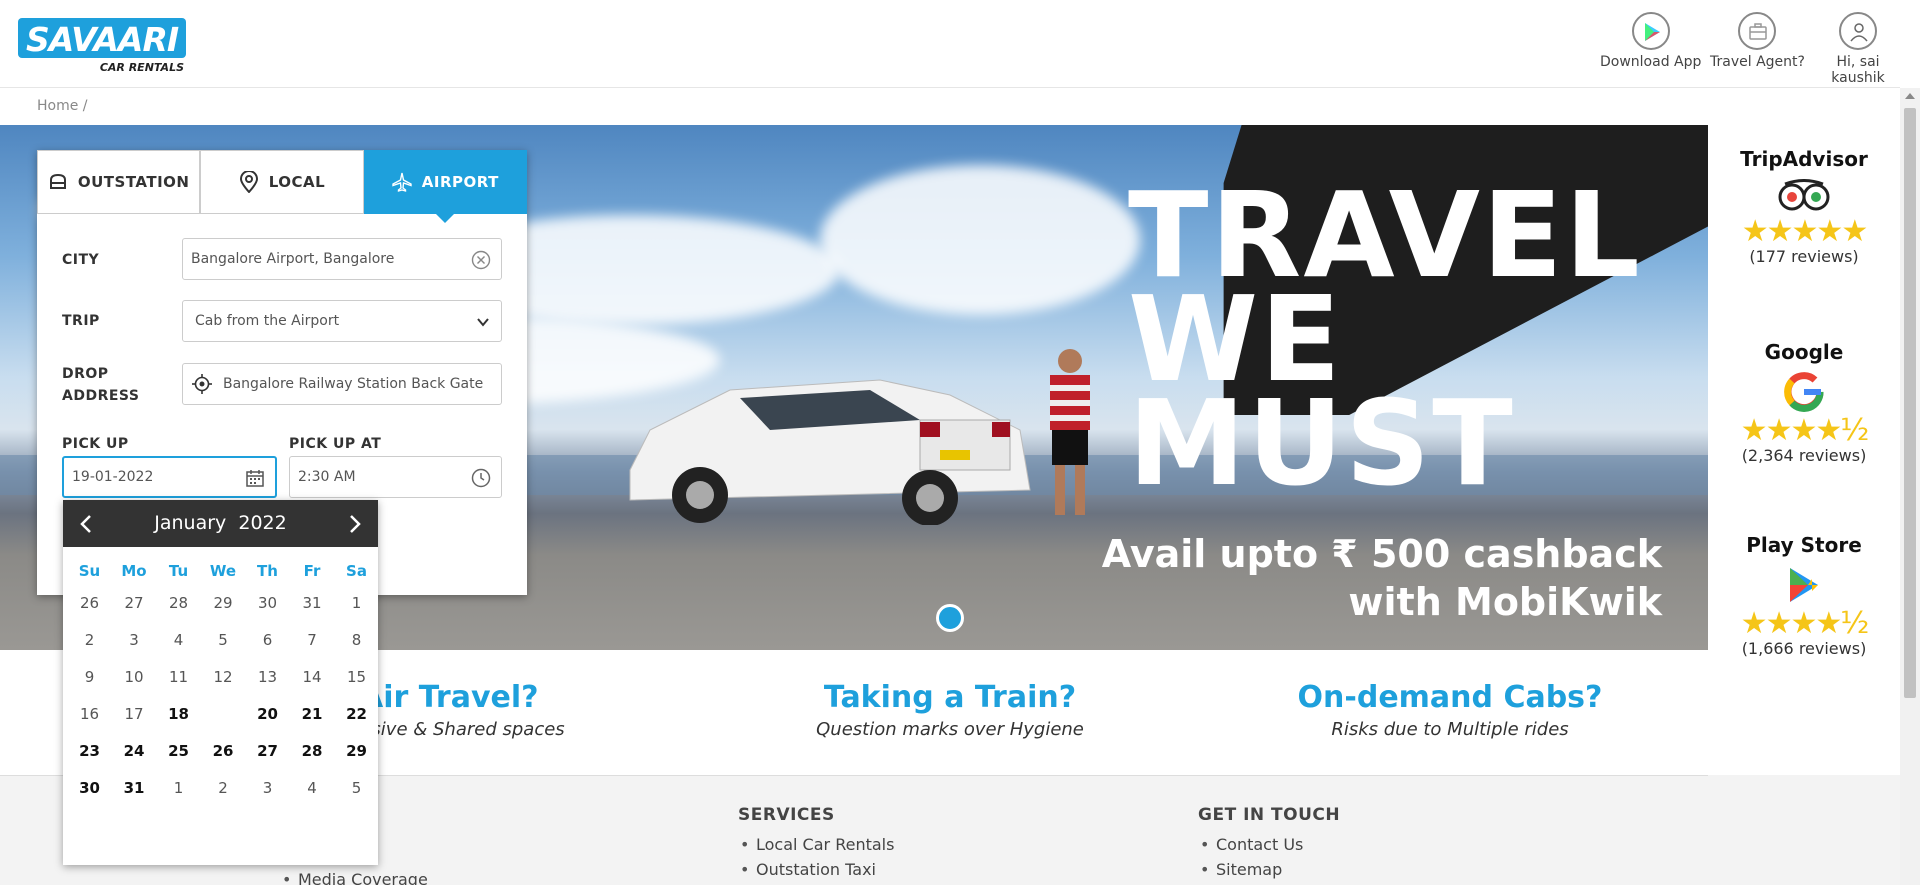  What do you see at coordinates (223, 751) in the screenshot?
I see `calendar-day: 26` at bounding box center [223, 751].